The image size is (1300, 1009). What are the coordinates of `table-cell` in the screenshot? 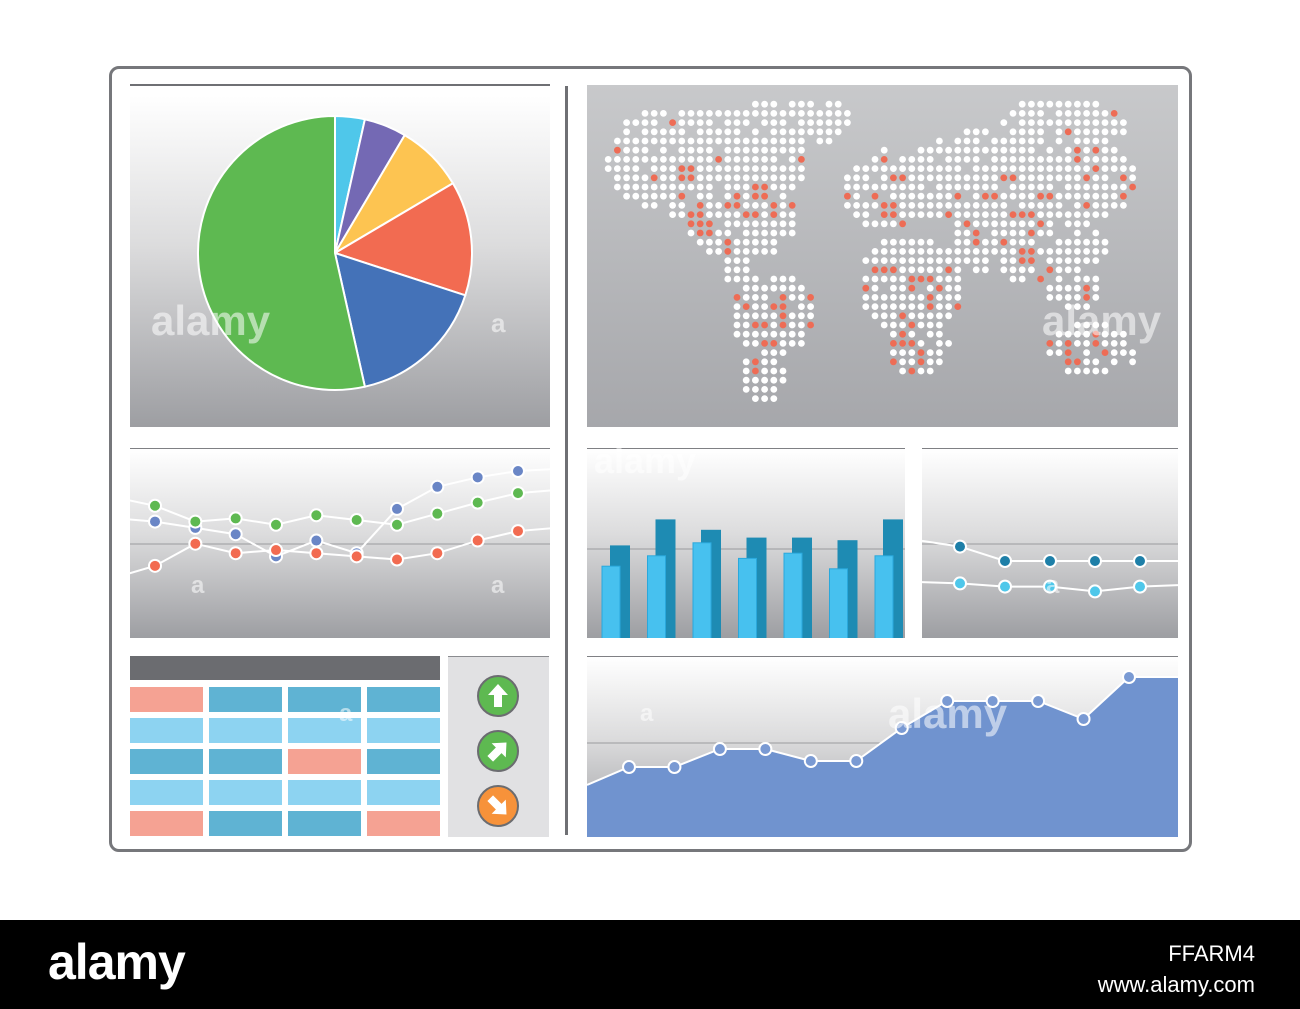 It's located at (324, 761).